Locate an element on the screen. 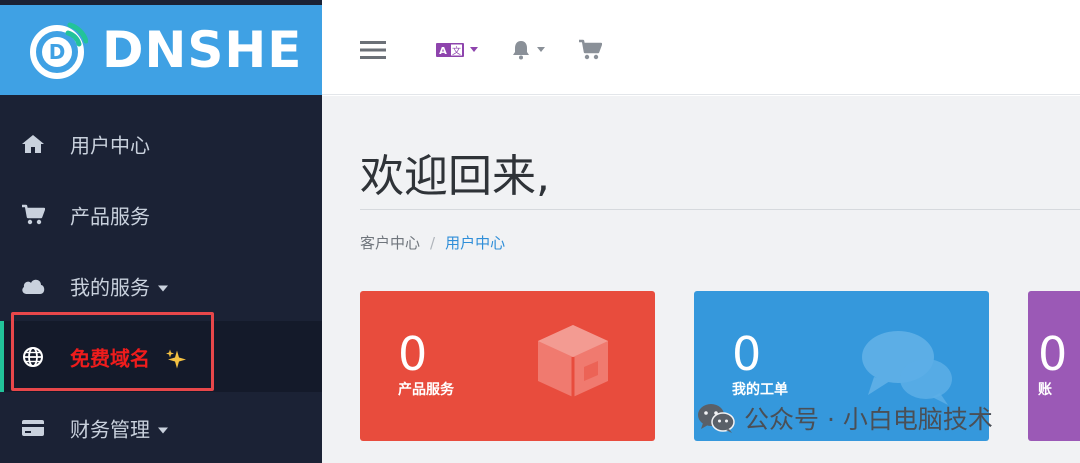  wechat-icon is located at coordinates (716, 418).